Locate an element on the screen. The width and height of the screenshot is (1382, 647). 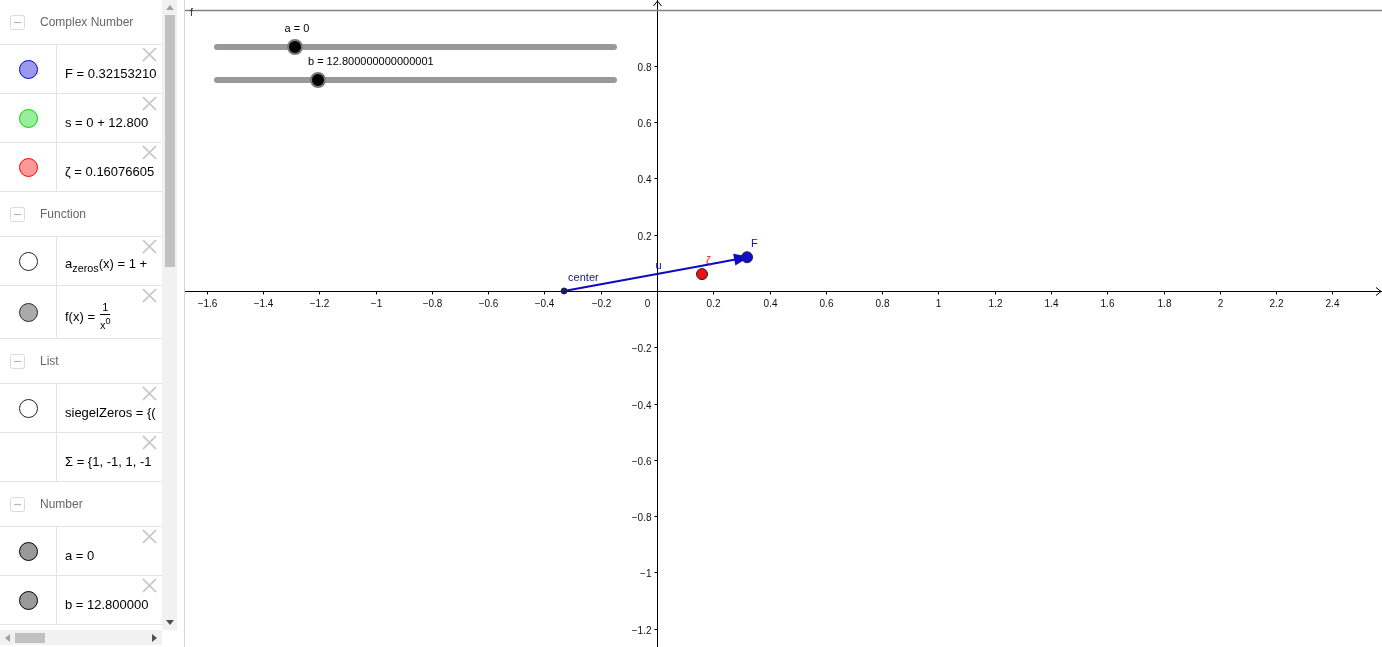
tick-label: 1.8 is located at coordinates (1164, 303).